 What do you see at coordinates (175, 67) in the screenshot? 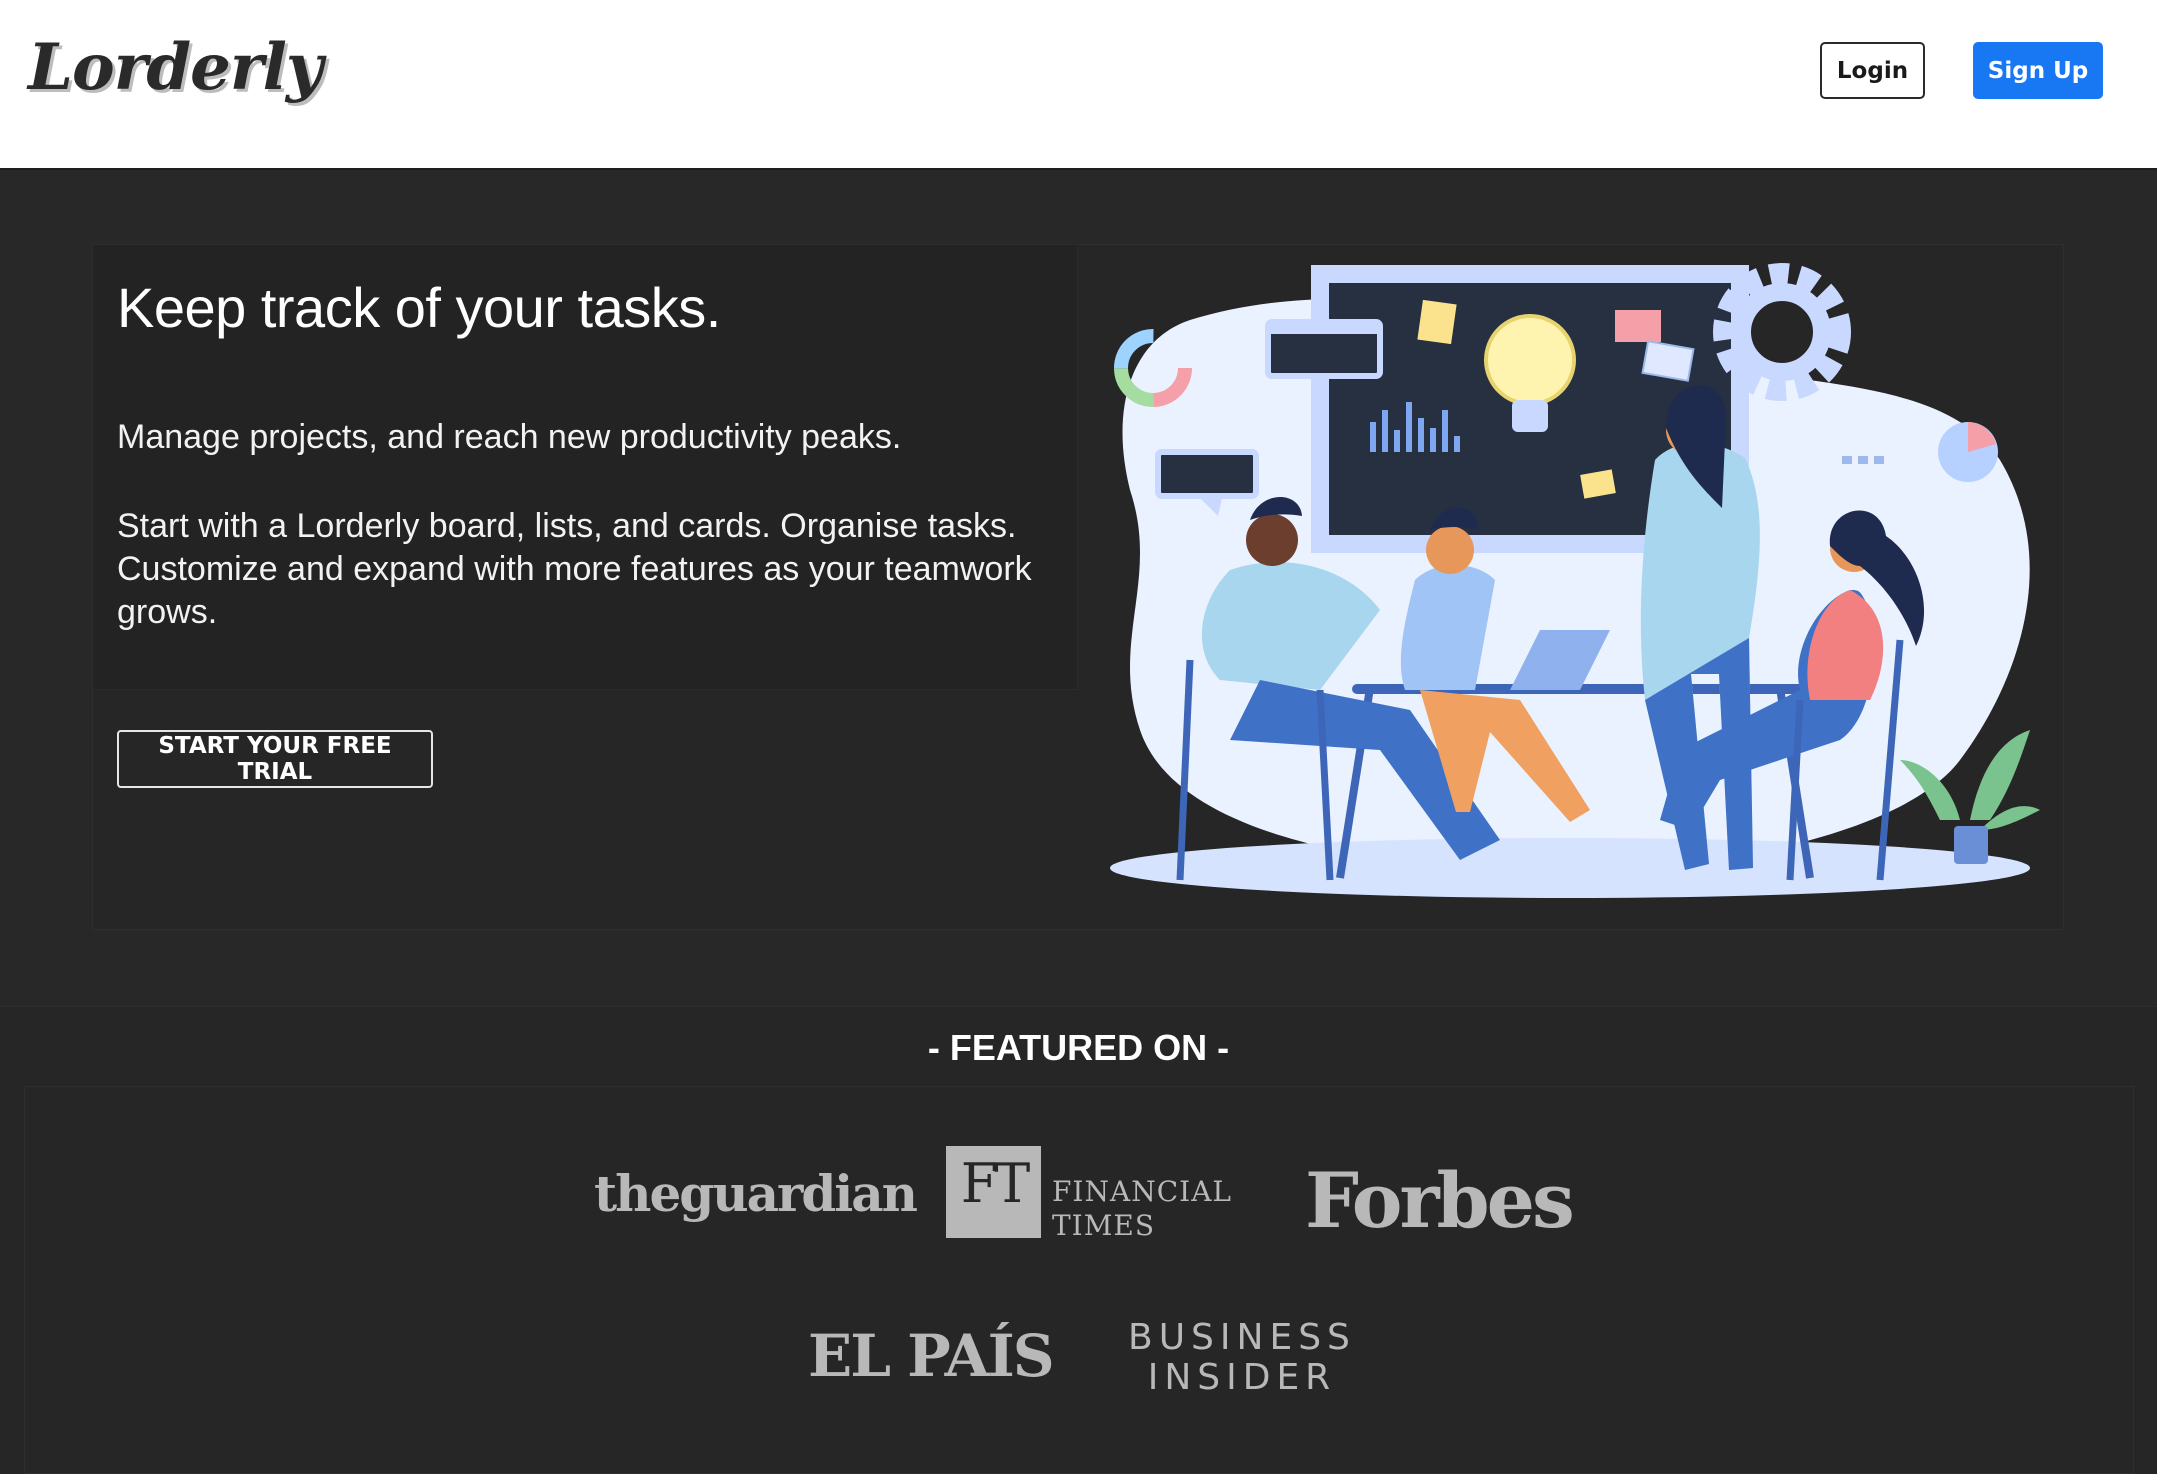
I see `brand-logo: Lorderly` at bounding box center [175, 67].